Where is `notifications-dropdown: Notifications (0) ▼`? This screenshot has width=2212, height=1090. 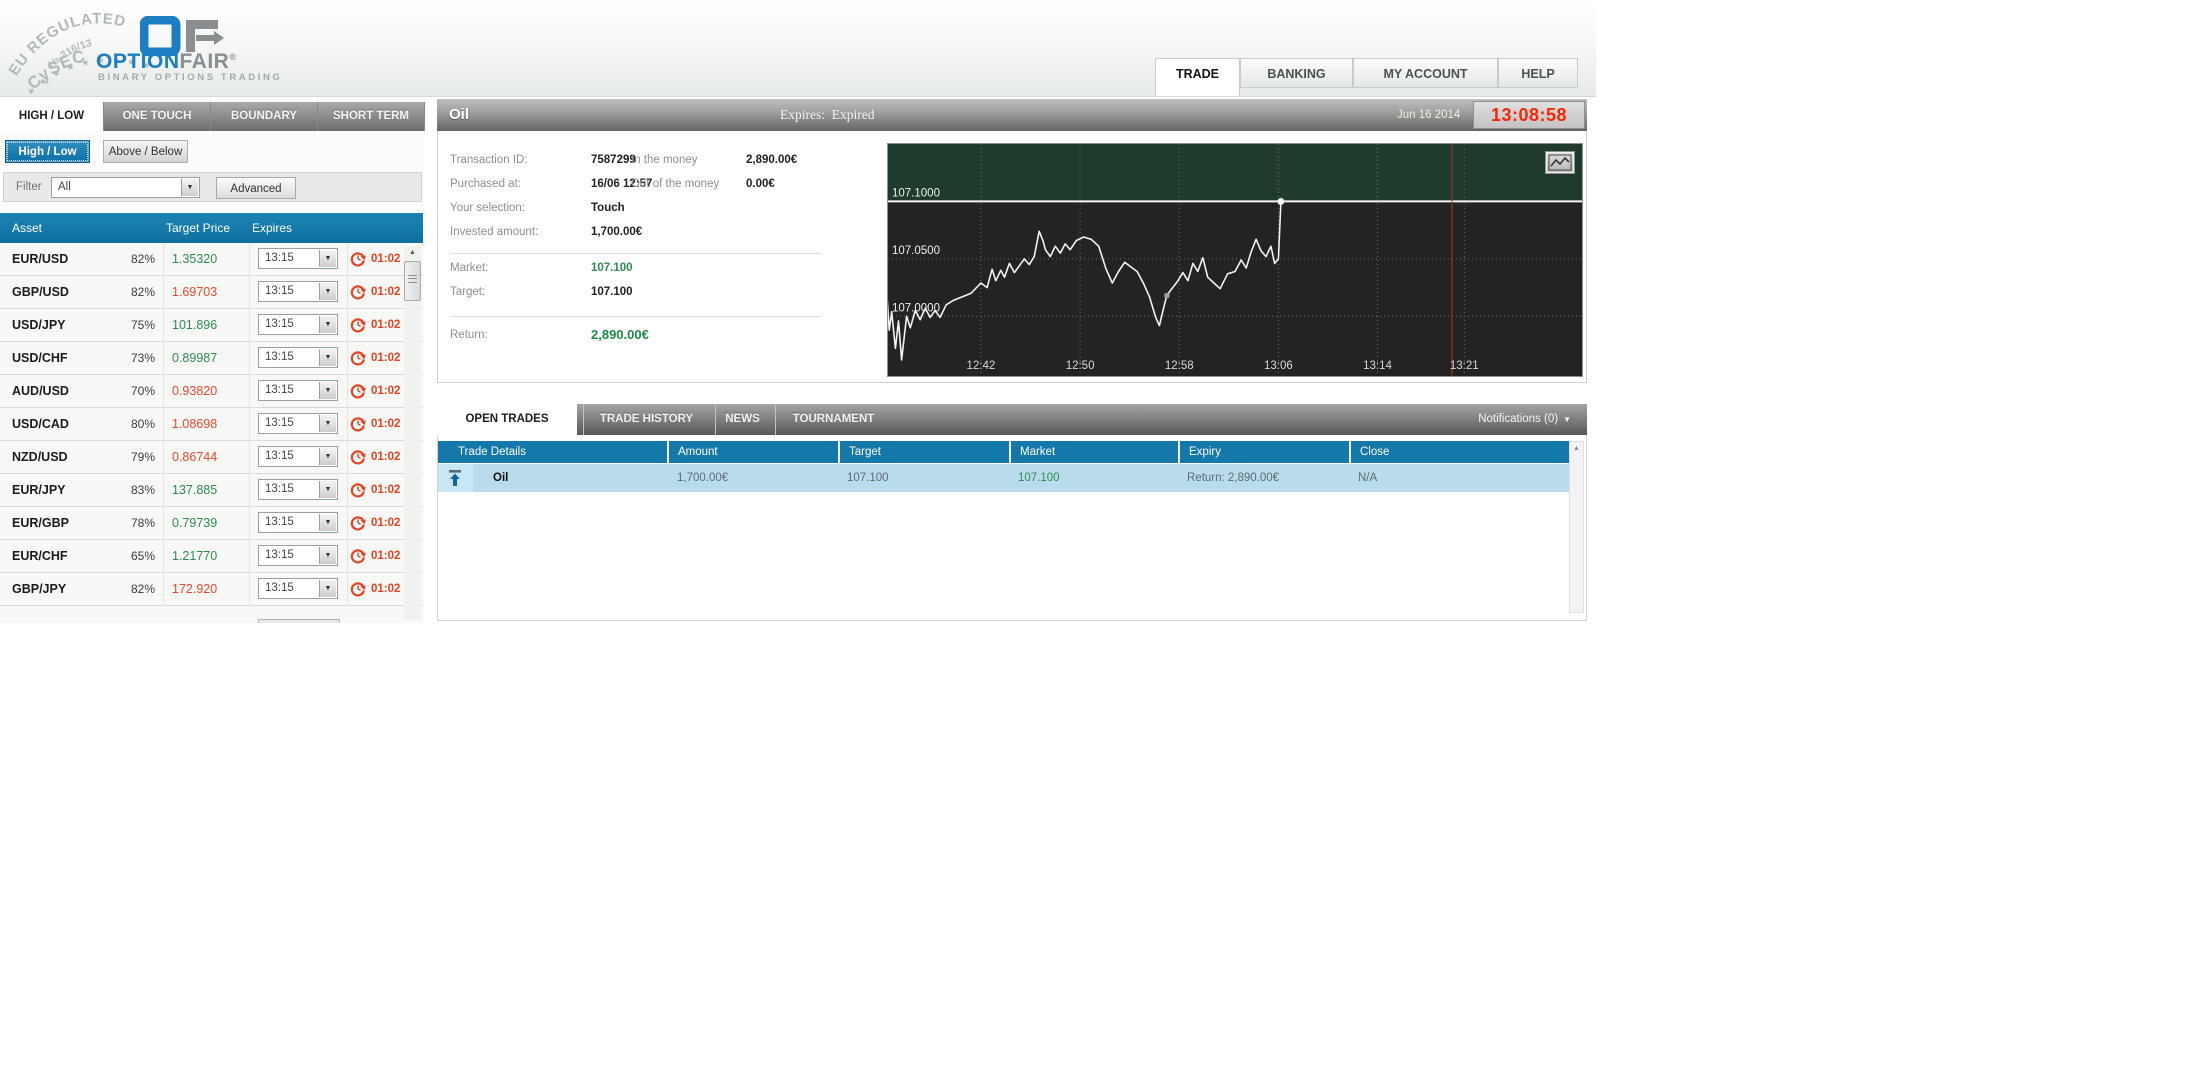 notifications-dropdown: Notifications (0) ▼ is located at coordinates (1524, 419).